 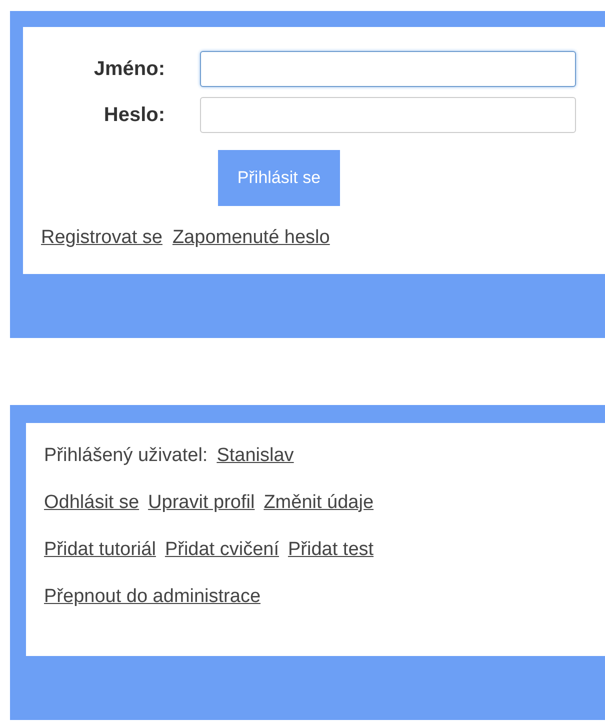 What do you see at coordinates (255, 456) in the screenshot?
I see `user-link: Stanislav` at bounding box center [255, 456].